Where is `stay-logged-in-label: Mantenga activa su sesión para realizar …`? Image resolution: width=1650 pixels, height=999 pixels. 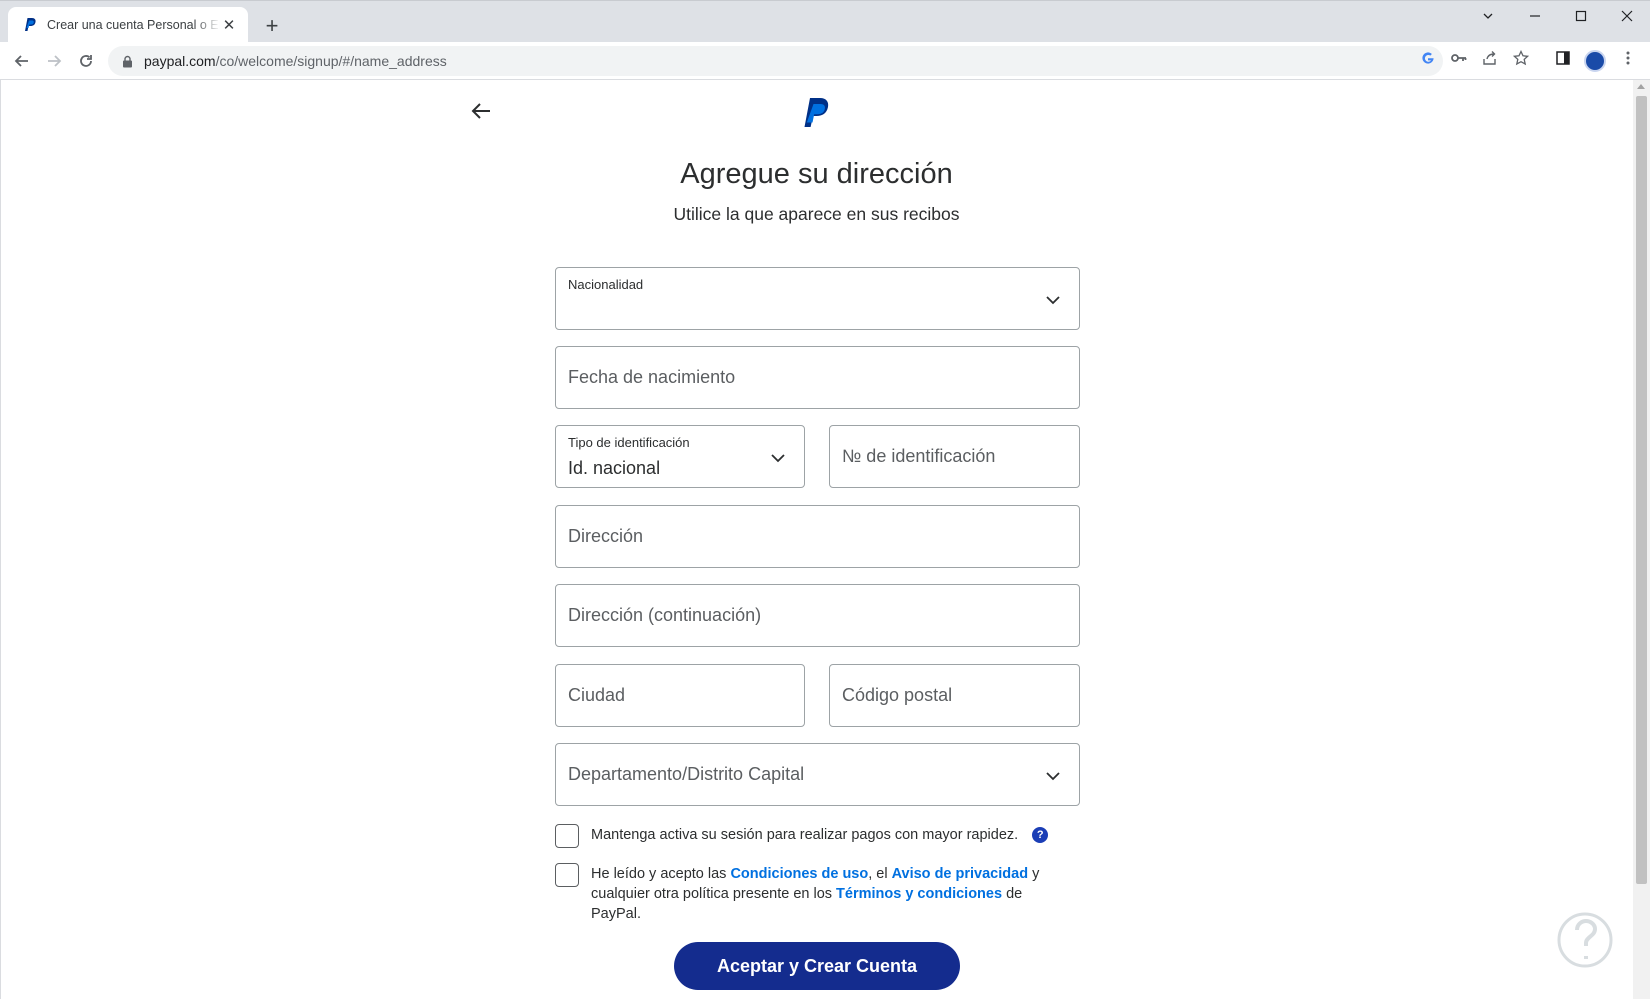 stay-logged-in-label: Mantenga activa su sesión para realizar … is located at coordinates (805, 835).